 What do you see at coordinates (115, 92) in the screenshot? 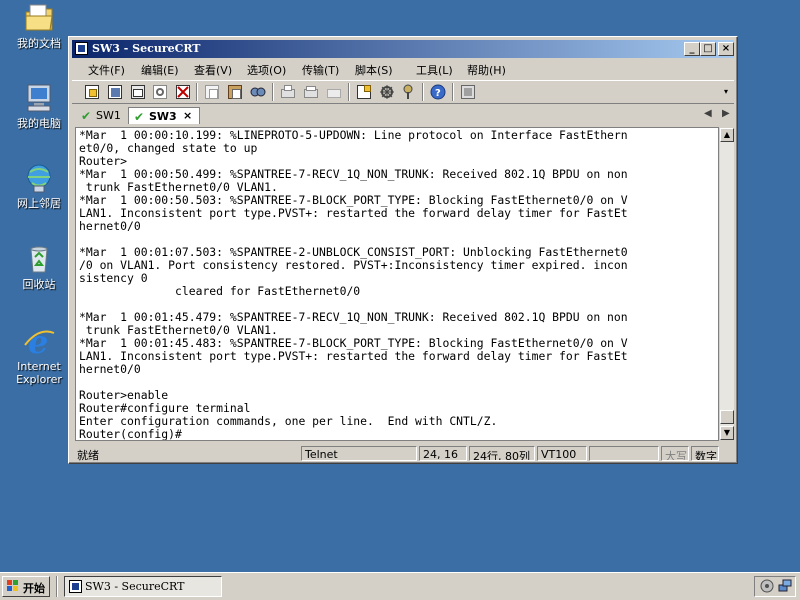
I see `quick-connect-icon` at bounding box center [115, 92].